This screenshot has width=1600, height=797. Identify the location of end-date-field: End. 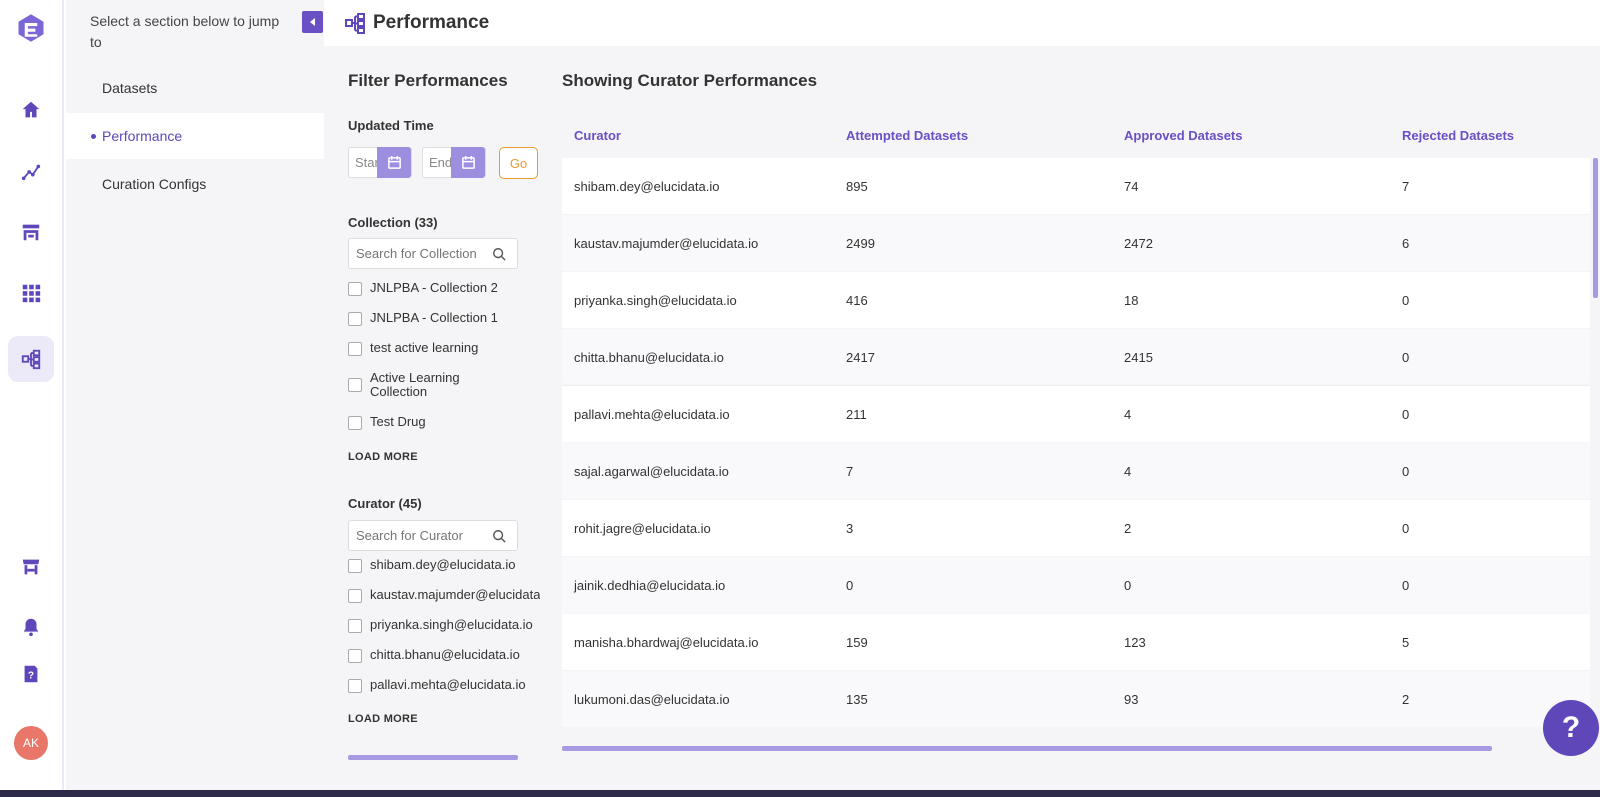
(454, 162).